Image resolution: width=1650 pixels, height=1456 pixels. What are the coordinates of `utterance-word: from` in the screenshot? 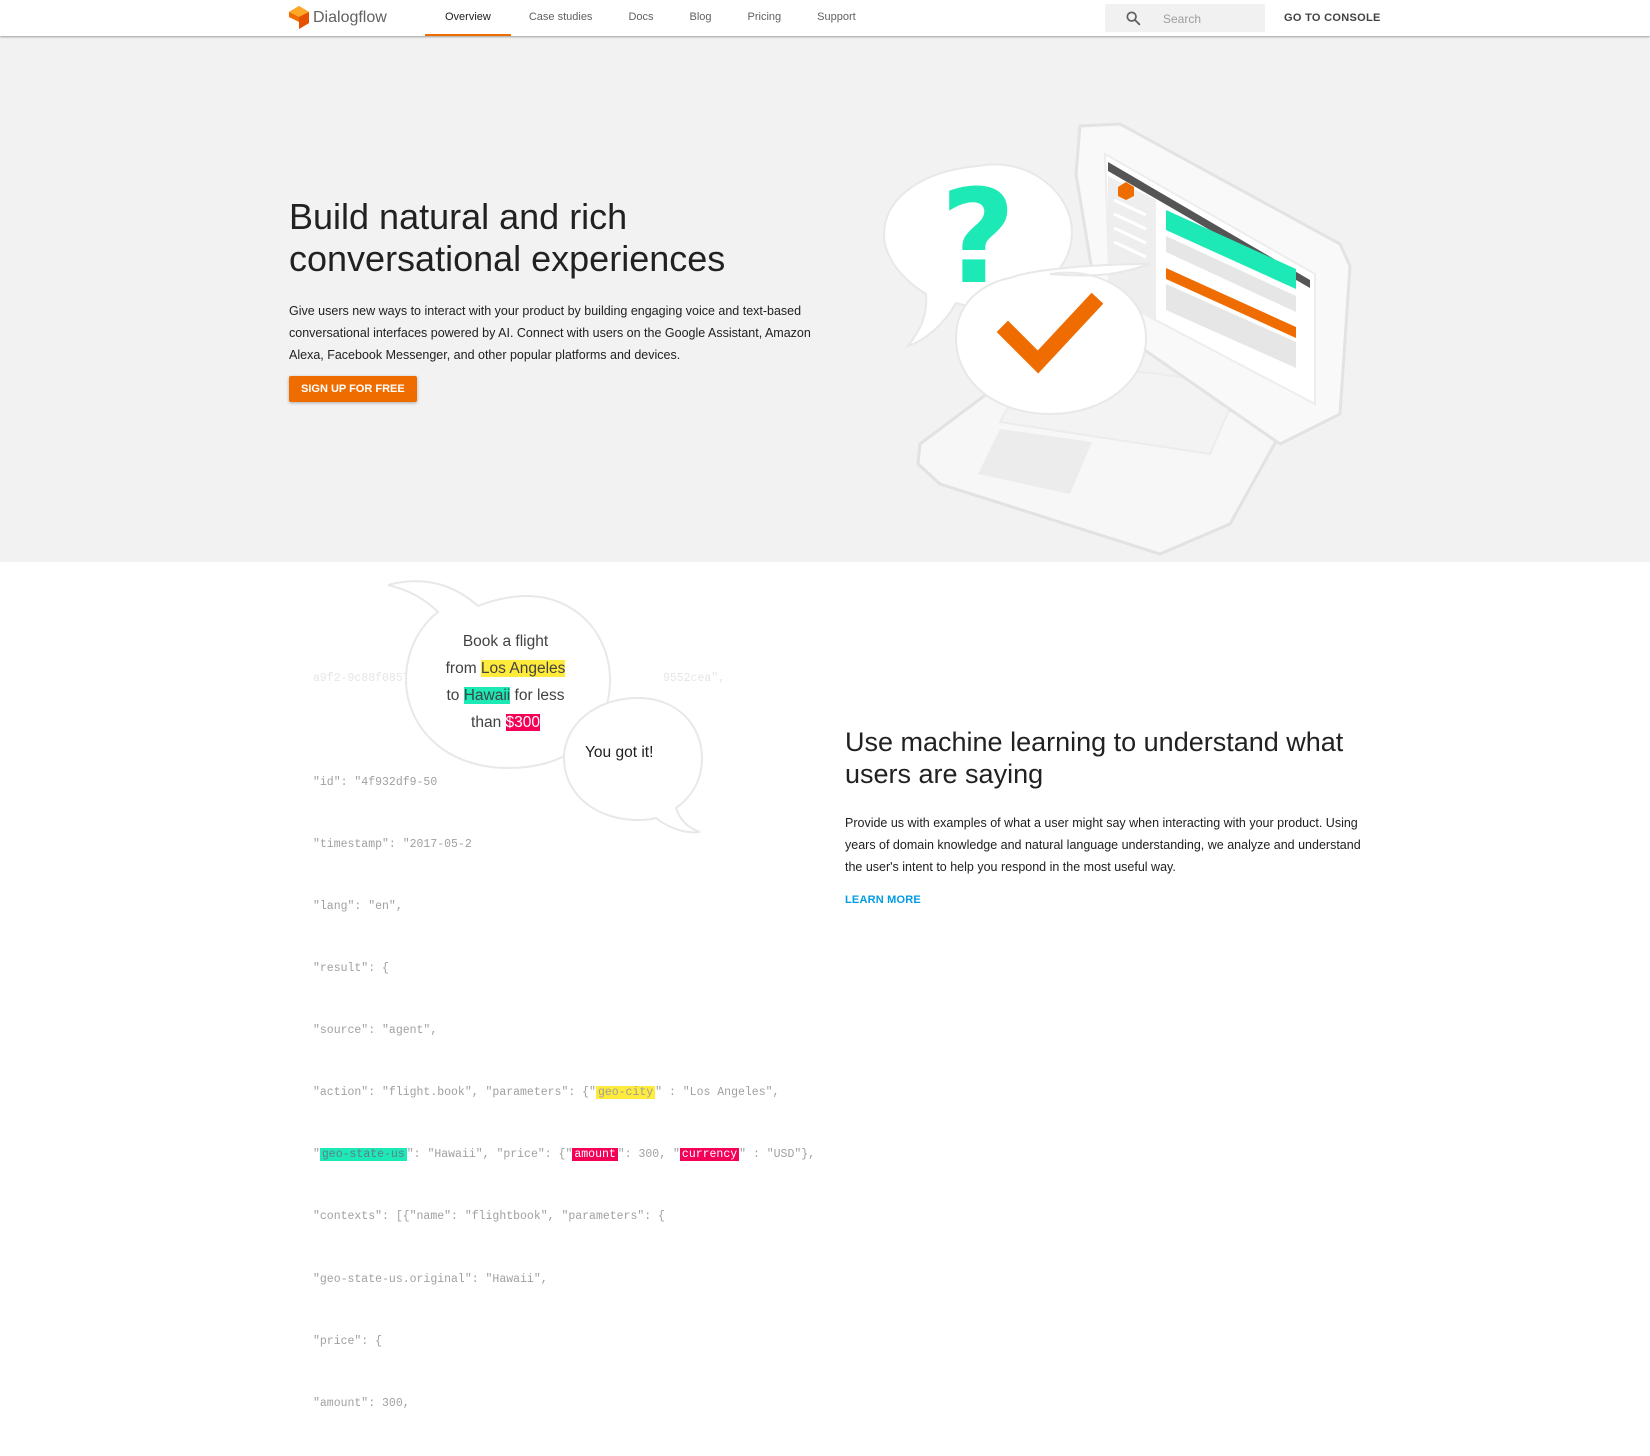 It's located at (461, 668).